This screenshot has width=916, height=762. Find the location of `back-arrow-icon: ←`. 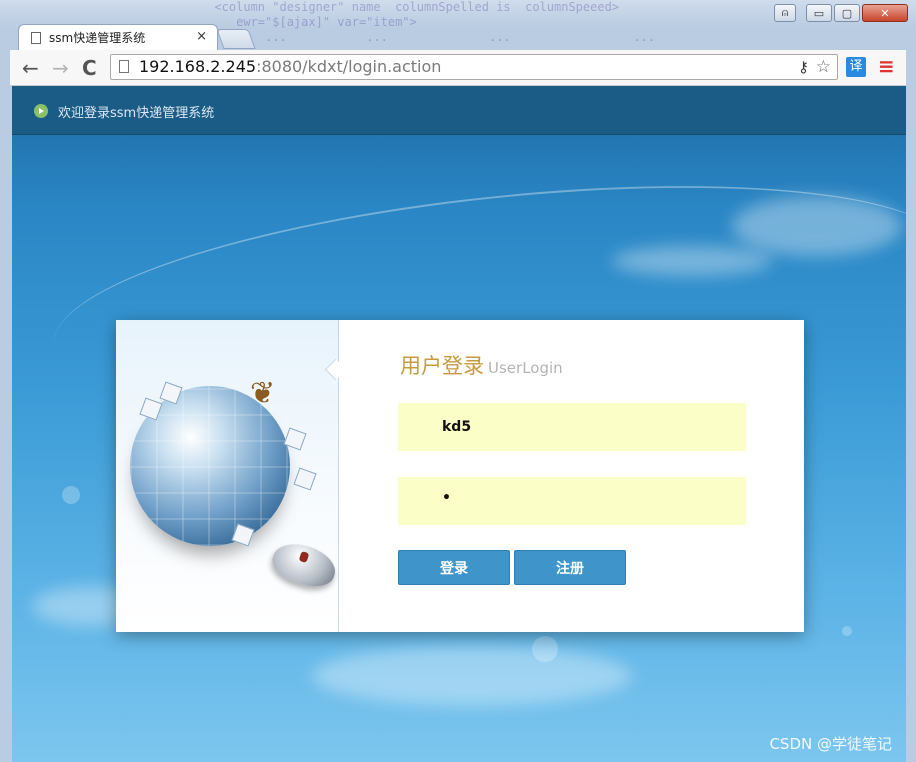

back-arrow-icon: ← is located at coordinates (30, 68).